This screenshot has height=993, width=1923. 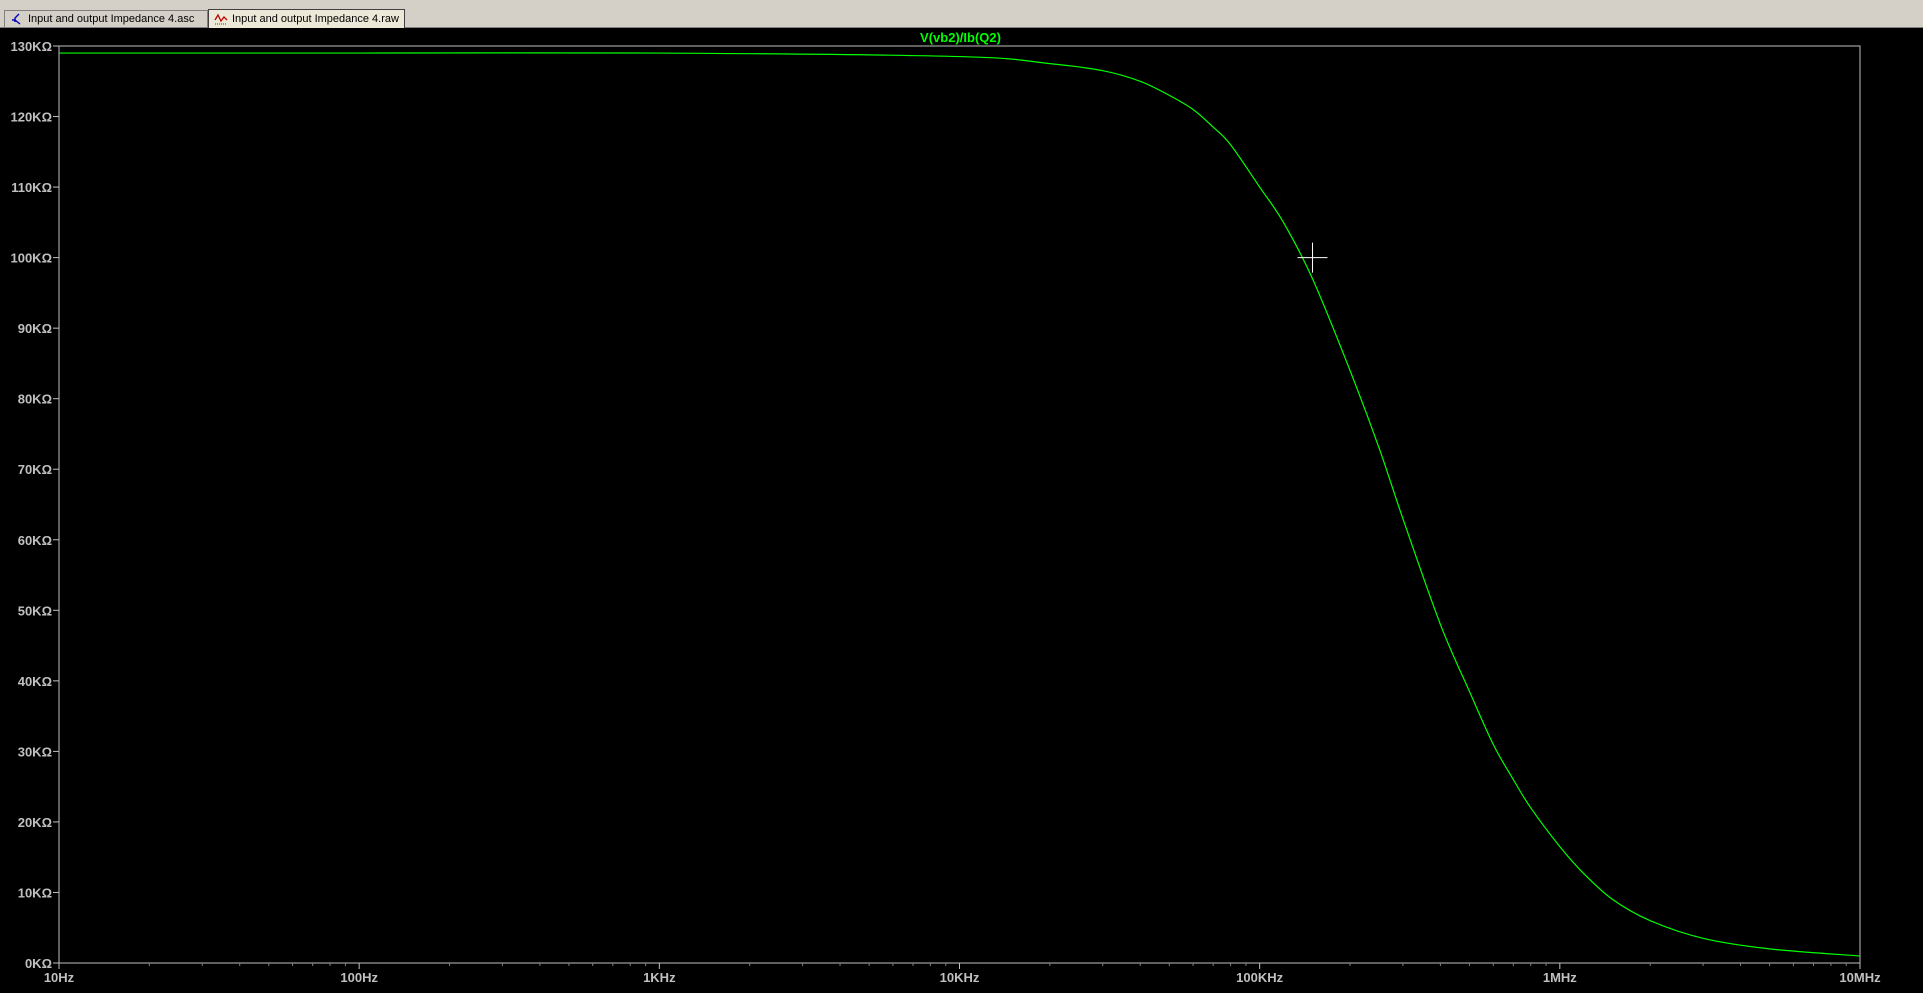 What do you see at coordinates (960, 37) in the screenshot?
I see `trace-title: V(vb2)/Ib(Q2)` at bounding box center [960, 37].